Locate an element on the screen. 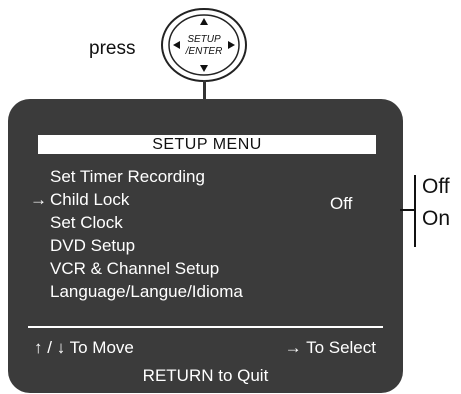  menu-item-language: Language/Langue/Idioma is located at coordinates (139, 291).